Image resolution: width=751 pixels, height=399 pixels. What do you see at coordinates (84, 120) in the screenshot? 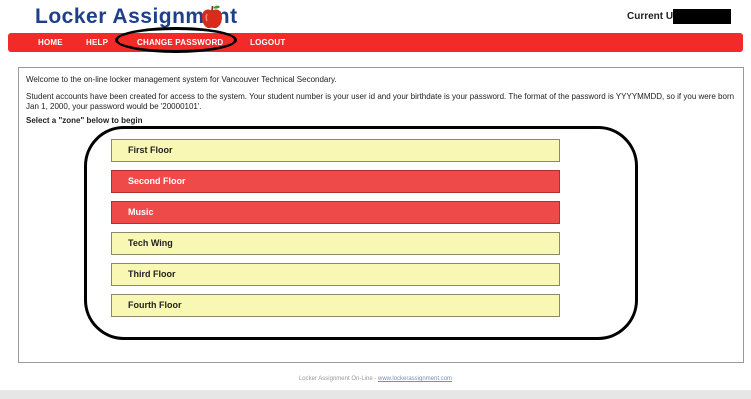
I see `select-zone-prompt: Select a "zone" below to begin` at bounding box center [84, 120].